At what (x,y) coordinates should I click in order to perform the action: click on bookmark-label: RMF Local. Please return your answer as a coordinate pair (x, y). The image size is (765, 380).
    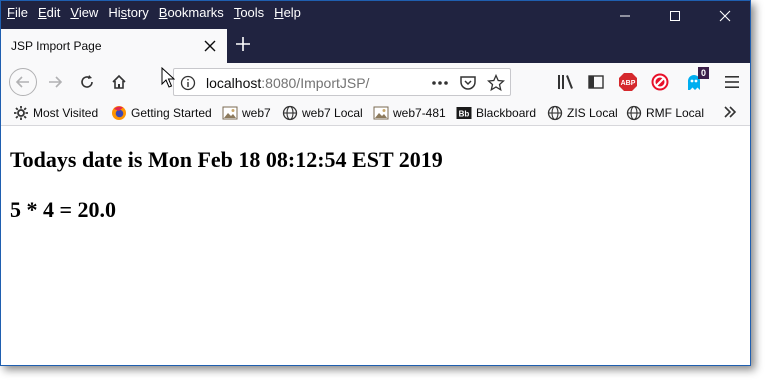
    Looking at the image, I should click on (675, 113).